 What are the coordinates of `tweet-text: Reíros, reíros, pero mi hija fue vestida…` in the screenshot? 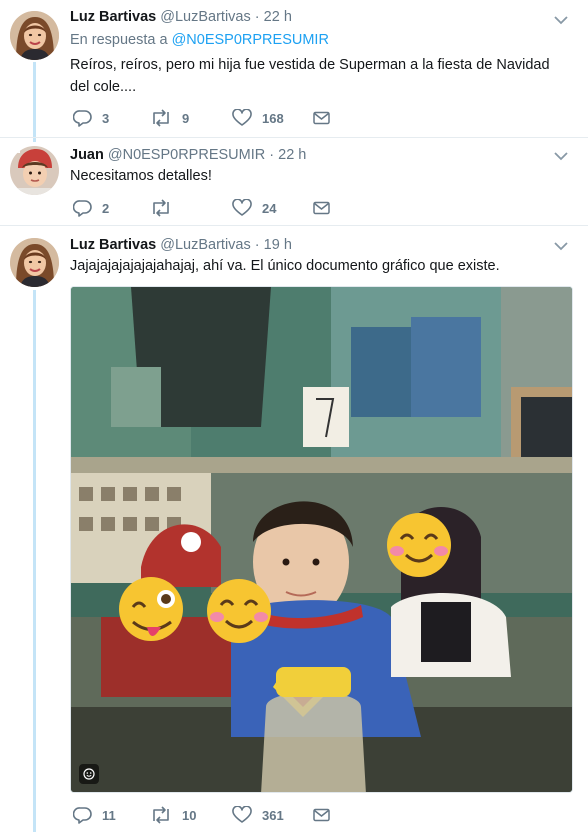 It's located at (310, 76).